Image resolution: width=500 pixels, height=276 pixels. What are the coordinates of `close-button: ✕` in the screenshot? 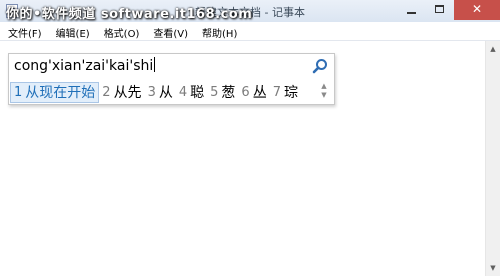 It's located at (477, 10).